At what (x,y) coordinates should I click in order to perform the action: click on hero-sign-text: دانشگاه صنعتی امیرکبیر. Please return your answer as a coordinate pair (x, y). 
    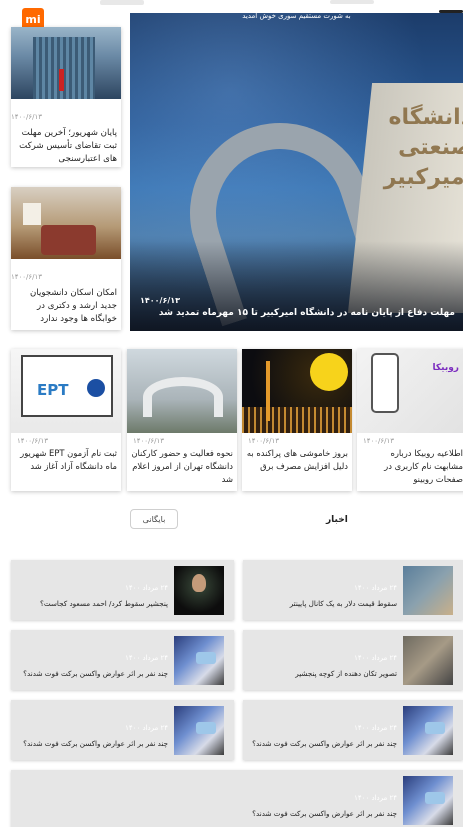
    Looking at the image, I should click on (423, 147).